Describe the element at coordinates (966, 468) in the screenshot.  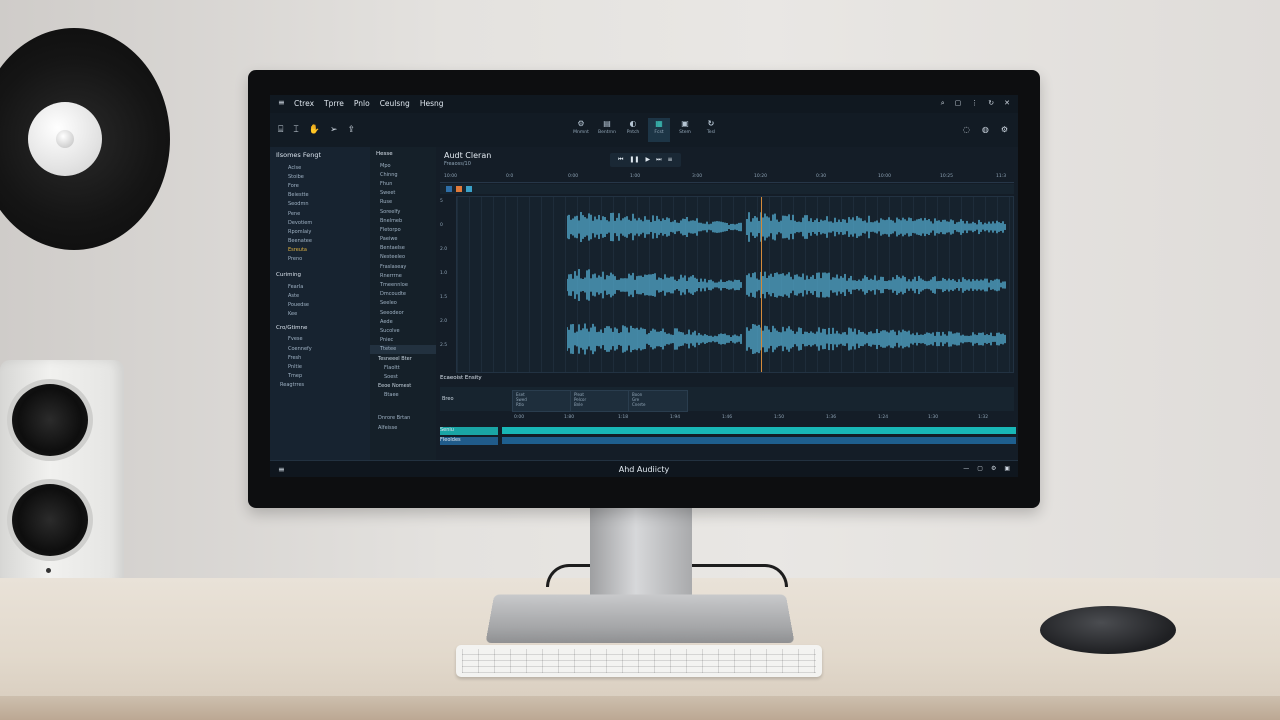
I see `minimize-icon: —` at that location.